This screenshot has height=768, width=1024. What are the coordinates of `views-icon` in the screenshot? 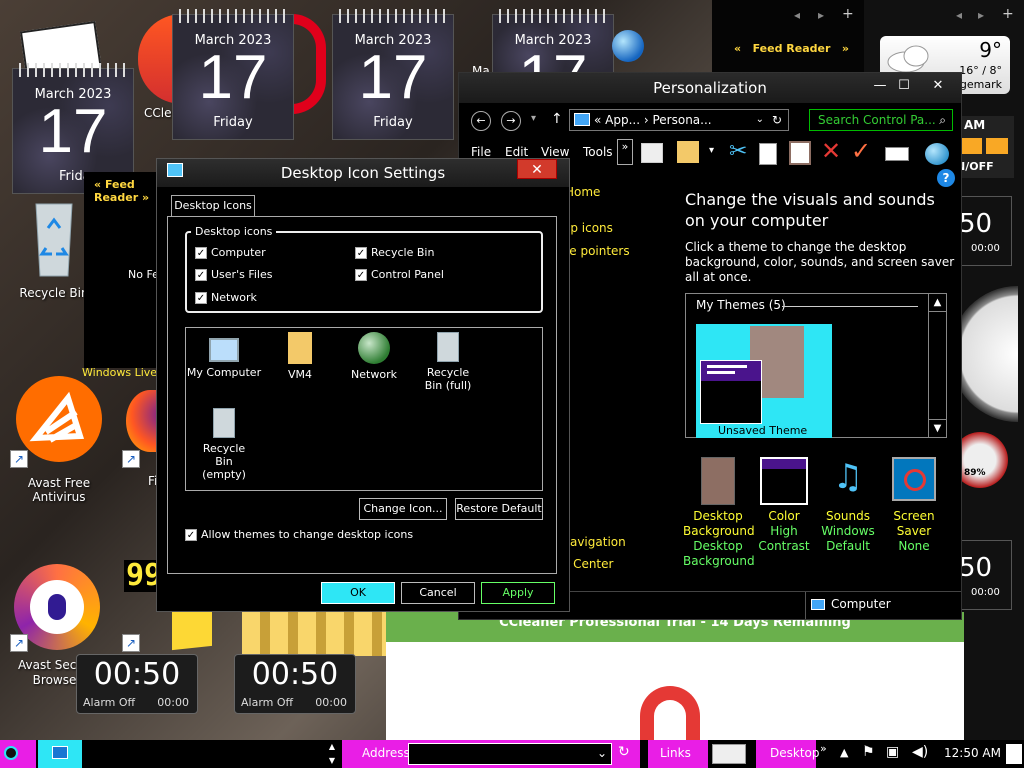 It's located at (897, 154).